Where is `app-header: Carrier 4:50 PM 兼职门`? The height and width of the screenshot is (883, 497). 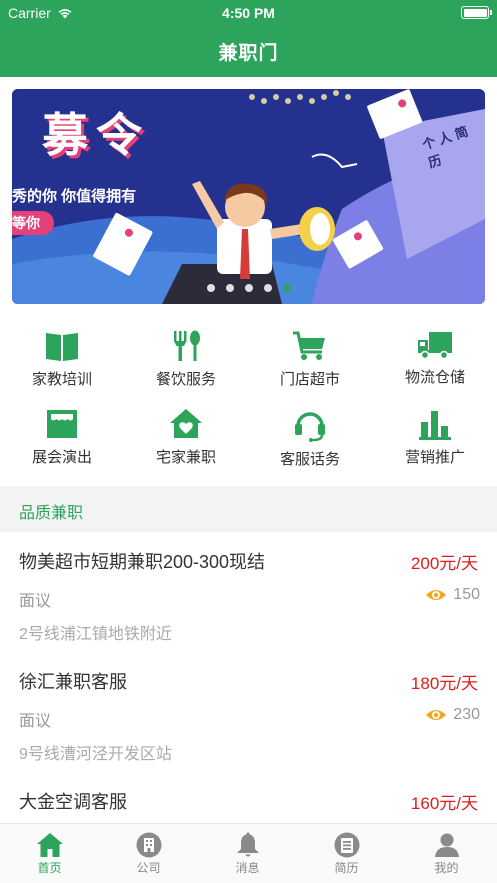
app-header: Carrier 4:50 PM 兼职门 is located at coordinates (248, 38).